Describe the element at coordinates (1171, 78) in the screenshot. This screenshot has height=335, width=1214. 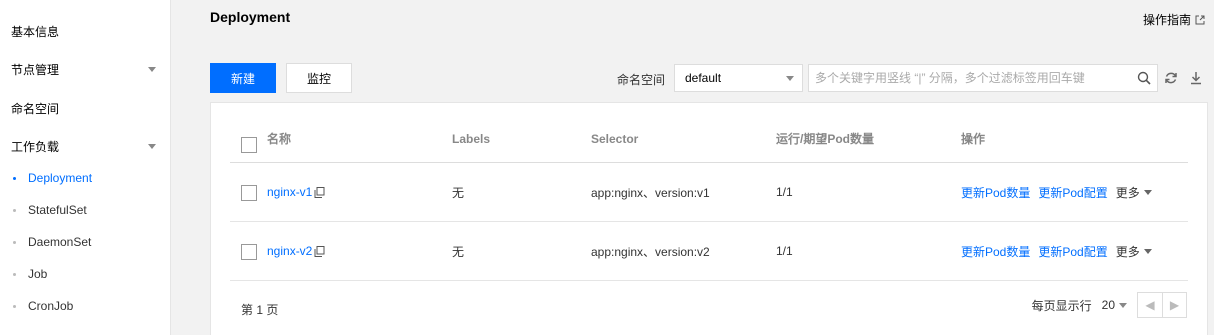
I see `refresh-icon` at that location.